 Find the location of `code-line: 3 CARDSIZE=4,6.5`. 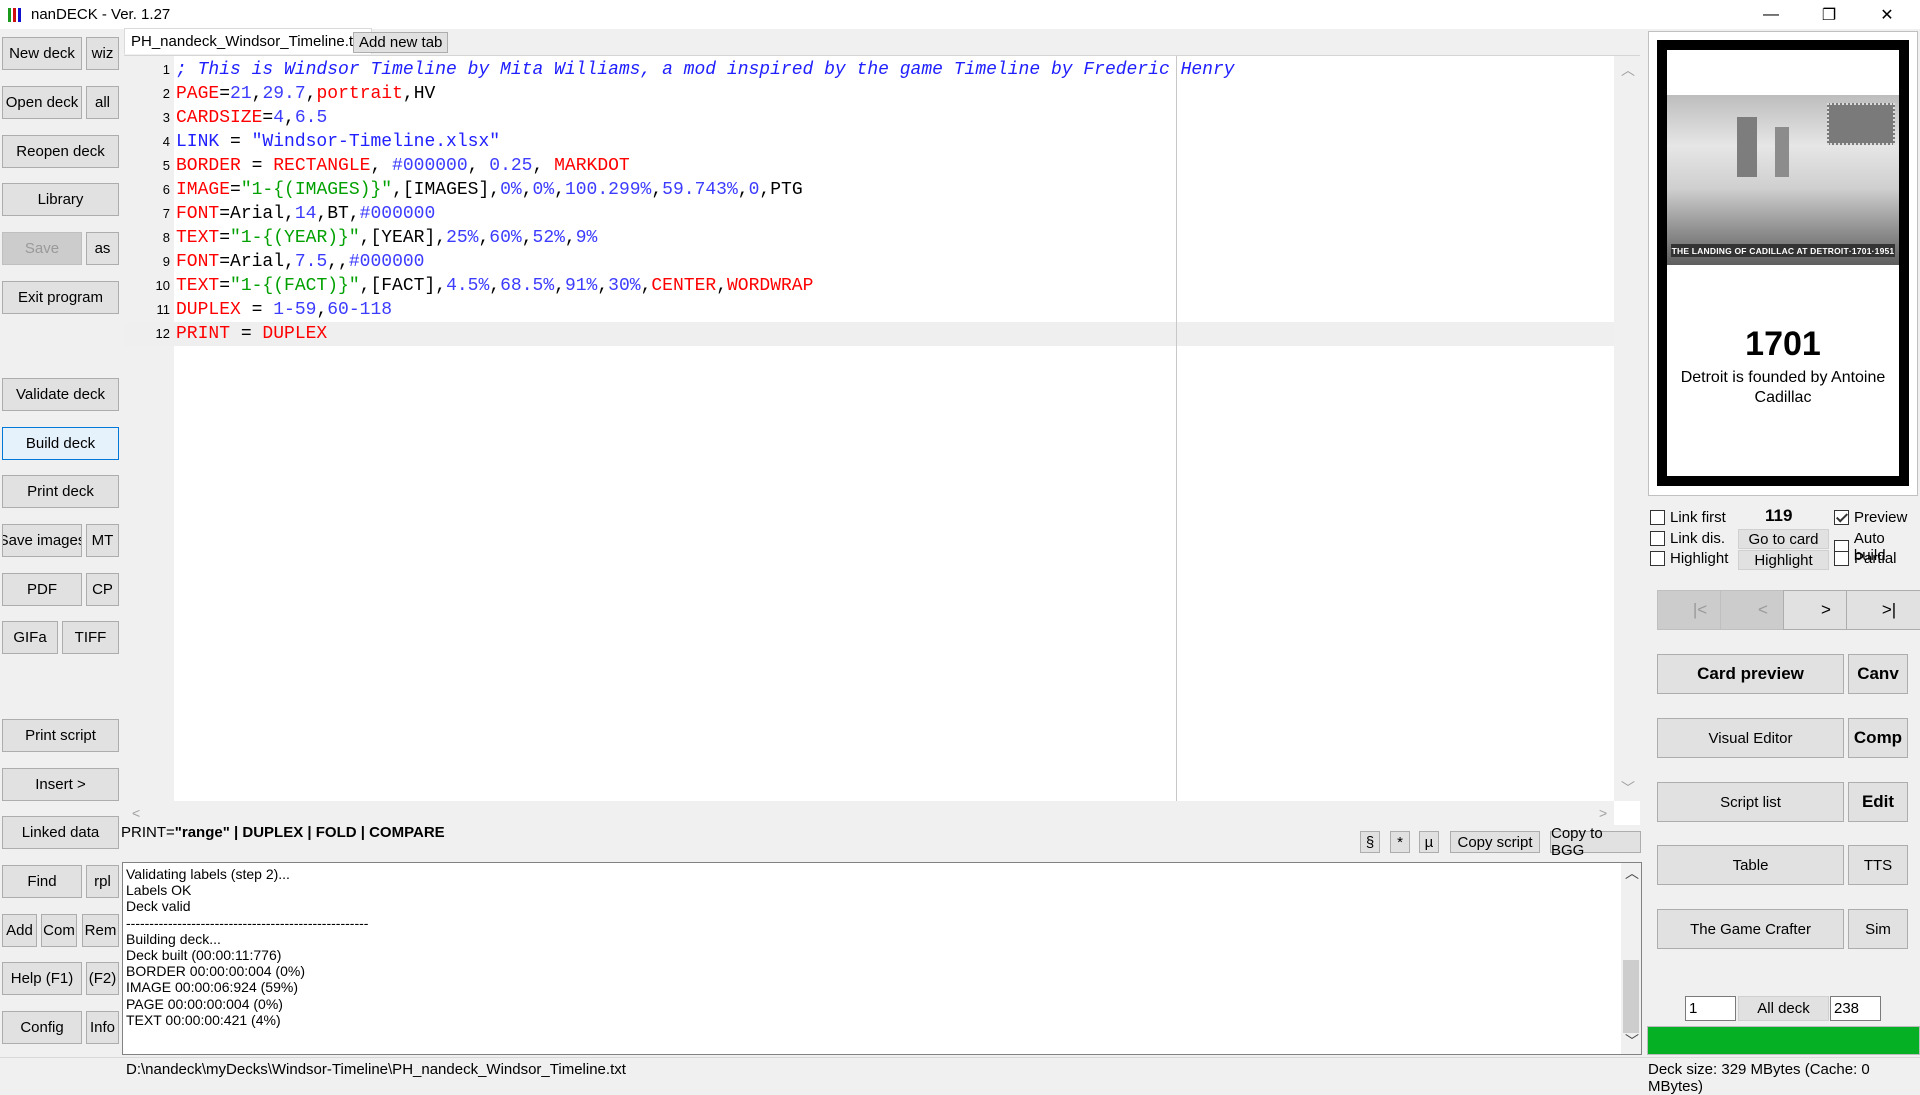

code-line: 3 CARDSIZE=4,6.5 is located at coordinates (869, 118).